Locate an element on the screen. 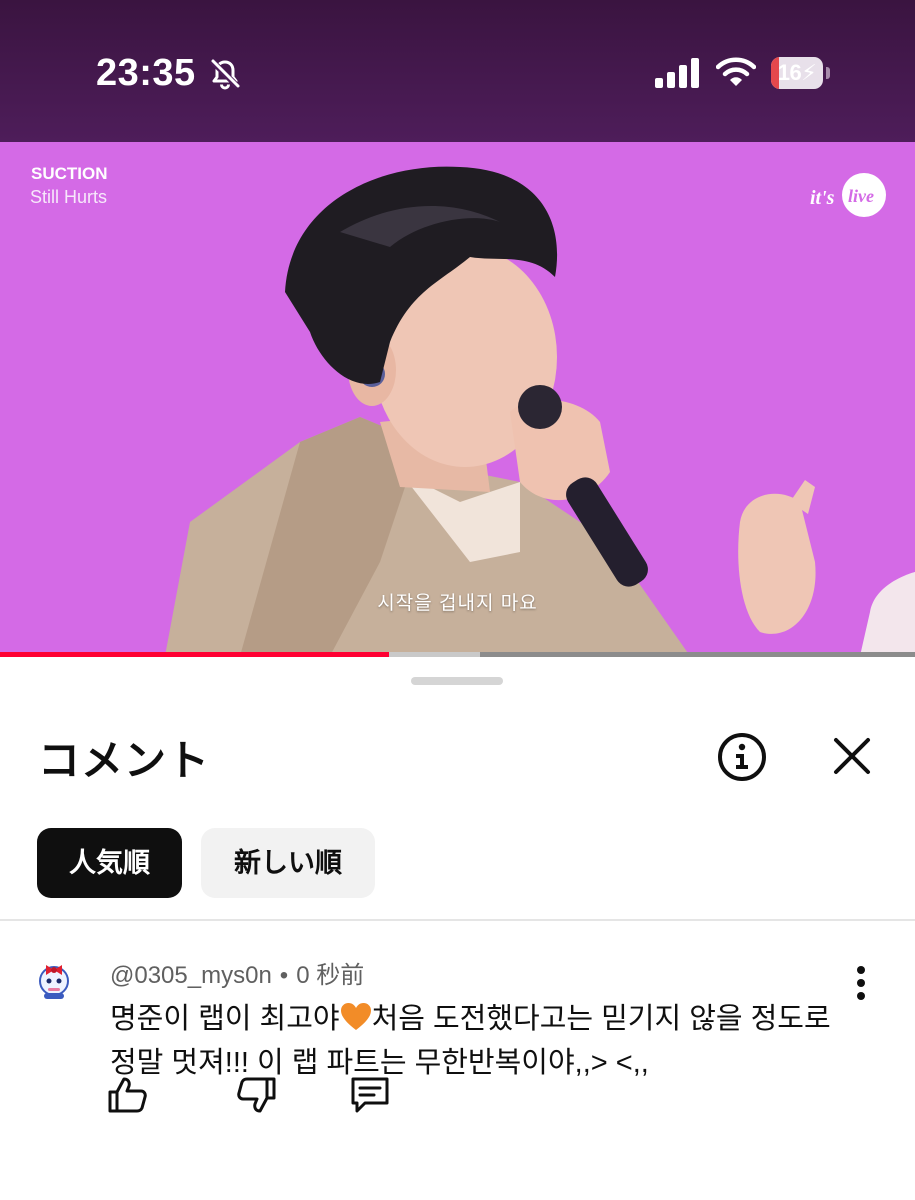 Image resolution: width=915 pixels, height=1200 pixels. comment-meta: @0305_mys0n • 0 秒前 is located at coordinates (237, 972).